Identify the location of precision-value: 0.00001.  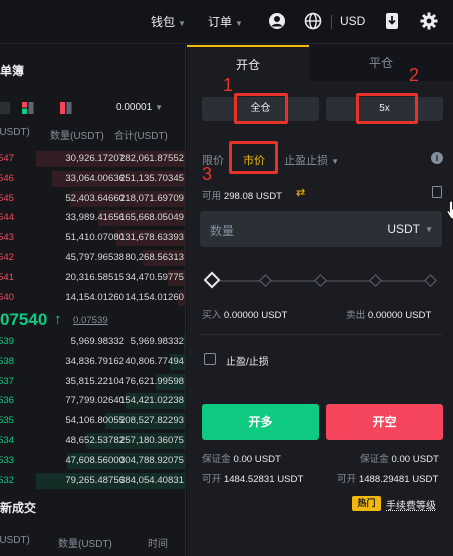
(134, 107).